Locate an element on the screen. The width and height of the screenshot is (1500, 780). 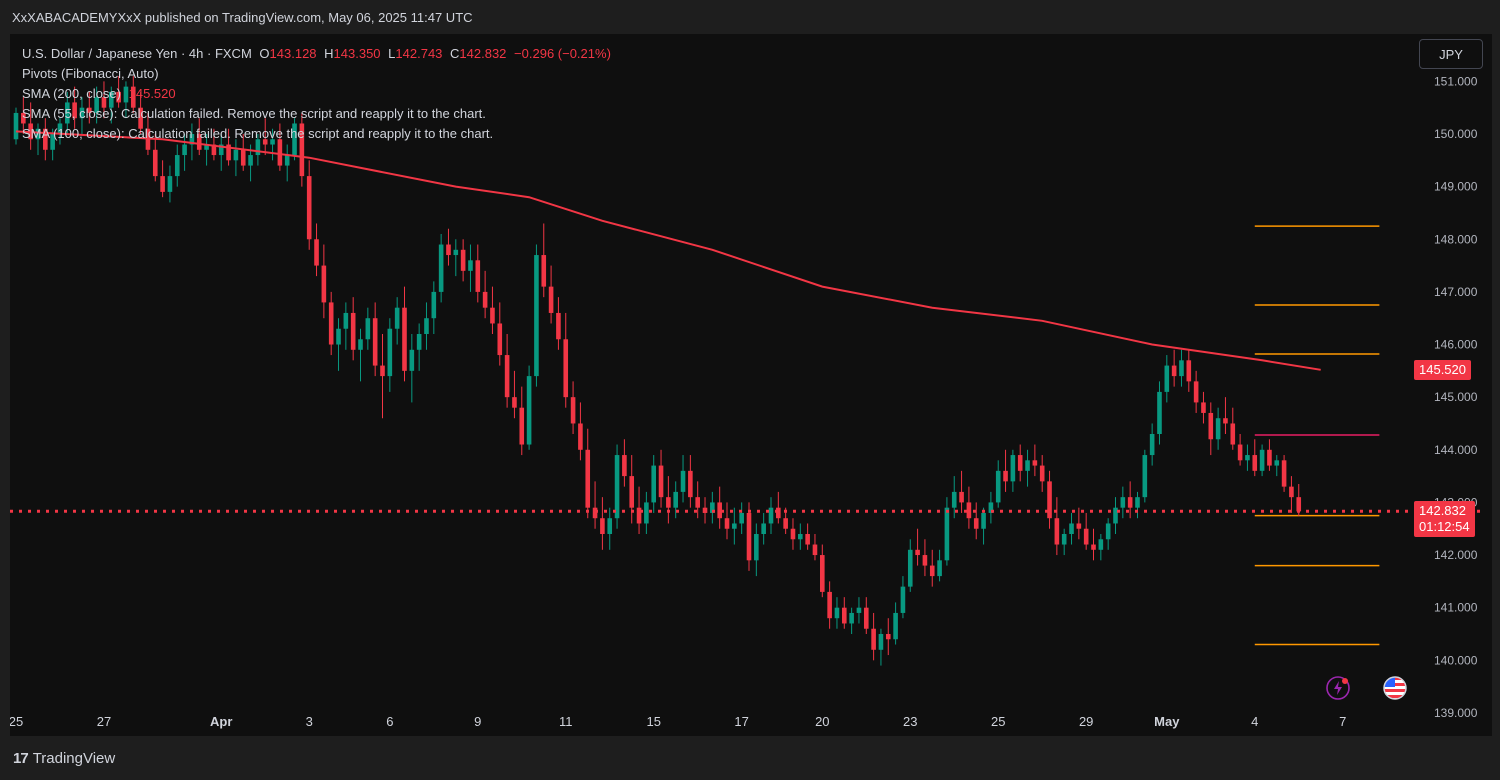
y-tick-label: 139.000 is located at coordinates (1456, 713).